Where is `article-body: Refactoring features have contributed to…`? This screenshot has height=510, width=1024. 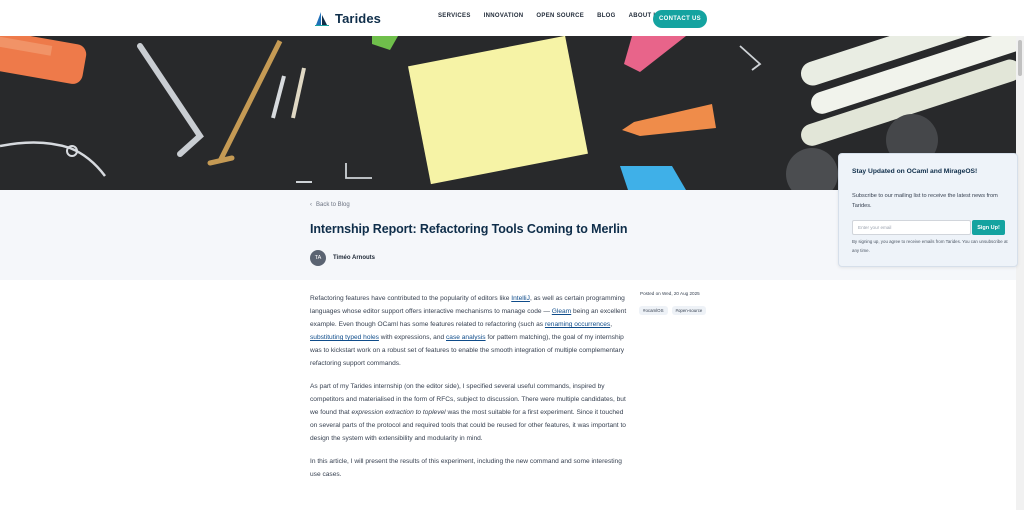 article-body: Refactoring features have contributed to… is located at coordinates (471, 391).